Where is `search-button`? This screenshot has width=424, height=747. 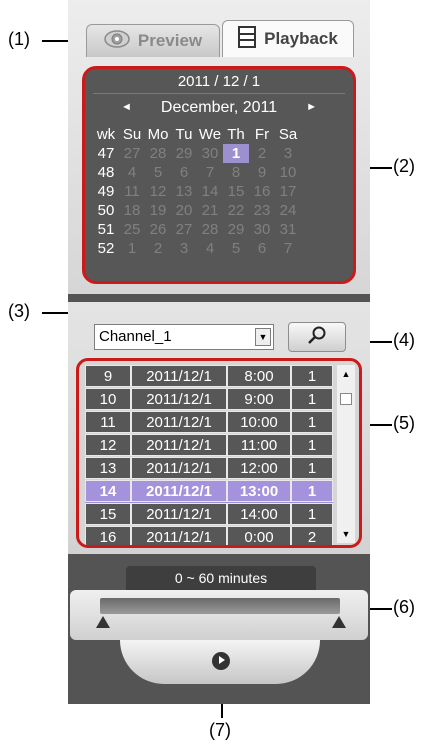
search-button is located at coordinates (317, 337).